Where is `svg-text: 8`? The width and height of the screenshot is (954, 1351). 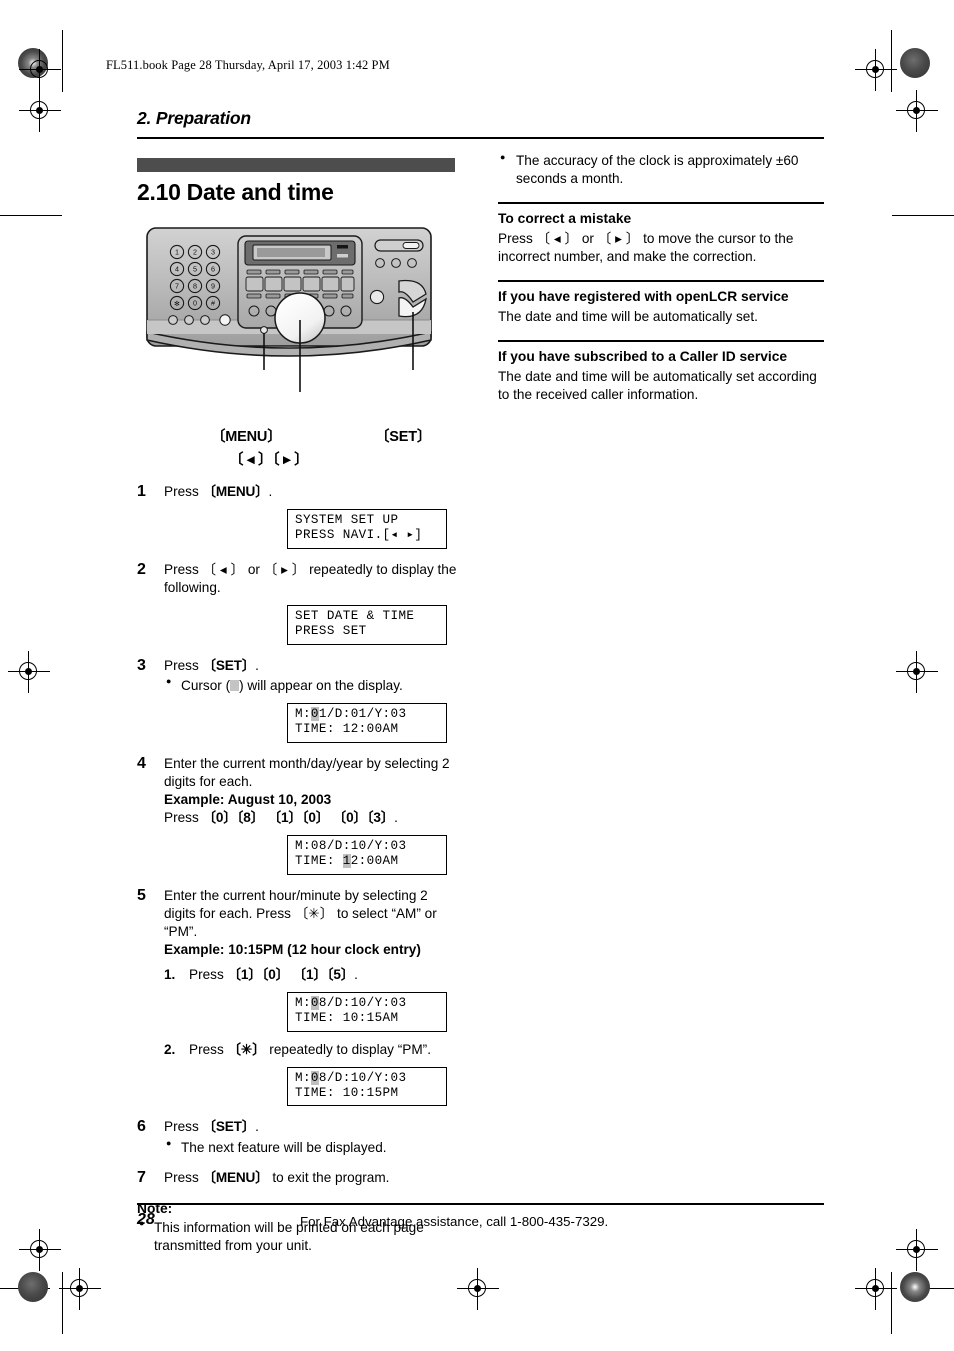
svg-text: 8 is located at coordinates (195, 286).